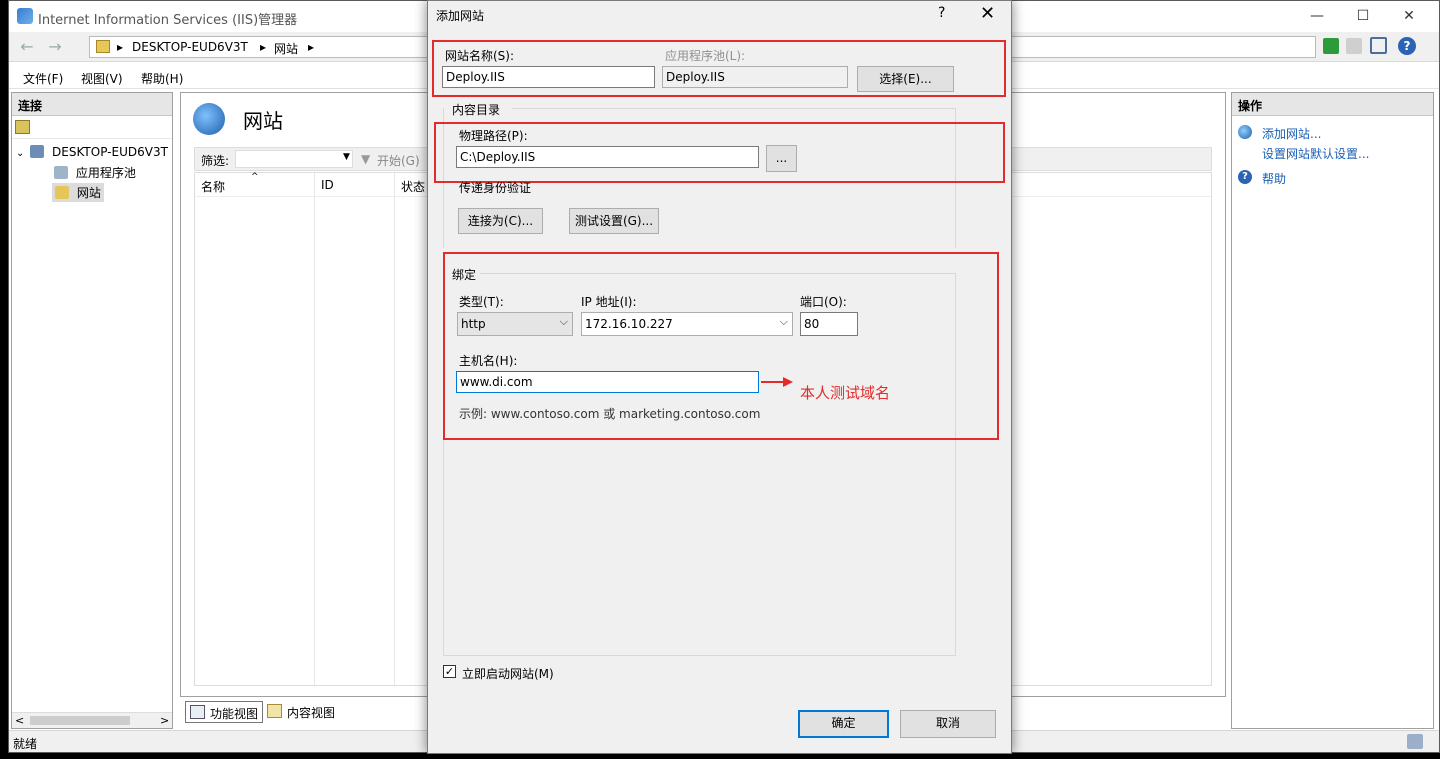 This screenshot has height=759, width=1440. Describe the element at coordinates (43, 78) in the screenshot. I see `menu-file: 文件(F)` at that location.